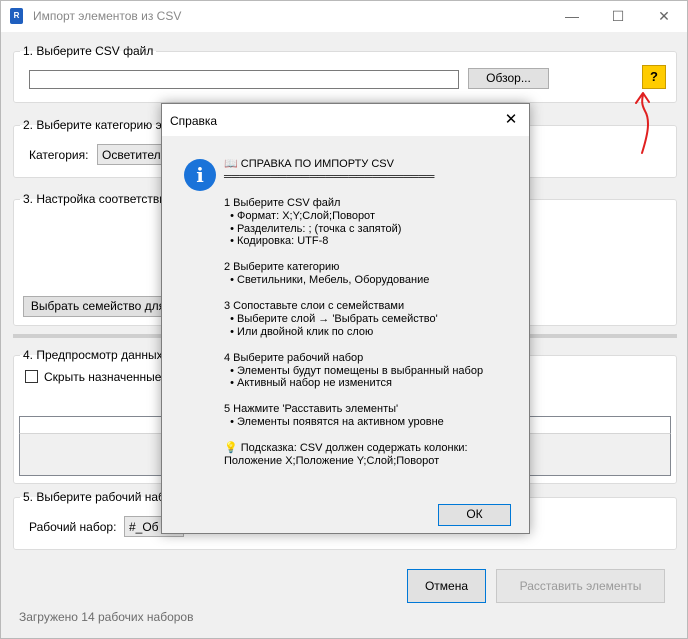  I want to click on app-icon: R, so click(16, 16).